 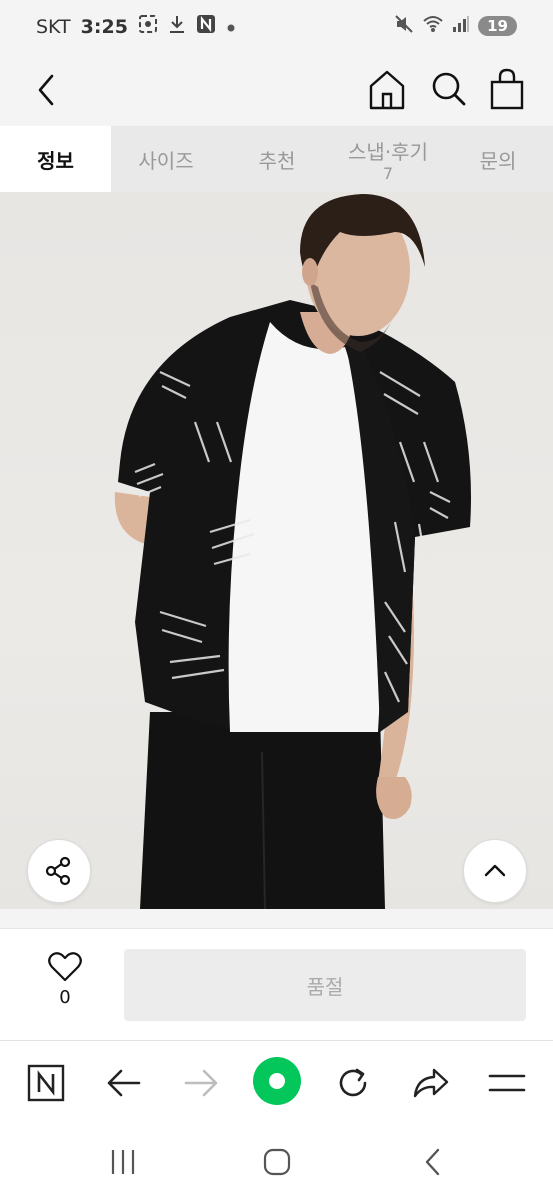 I want to click on tab-label: 추천, so click(x=277, y=160).